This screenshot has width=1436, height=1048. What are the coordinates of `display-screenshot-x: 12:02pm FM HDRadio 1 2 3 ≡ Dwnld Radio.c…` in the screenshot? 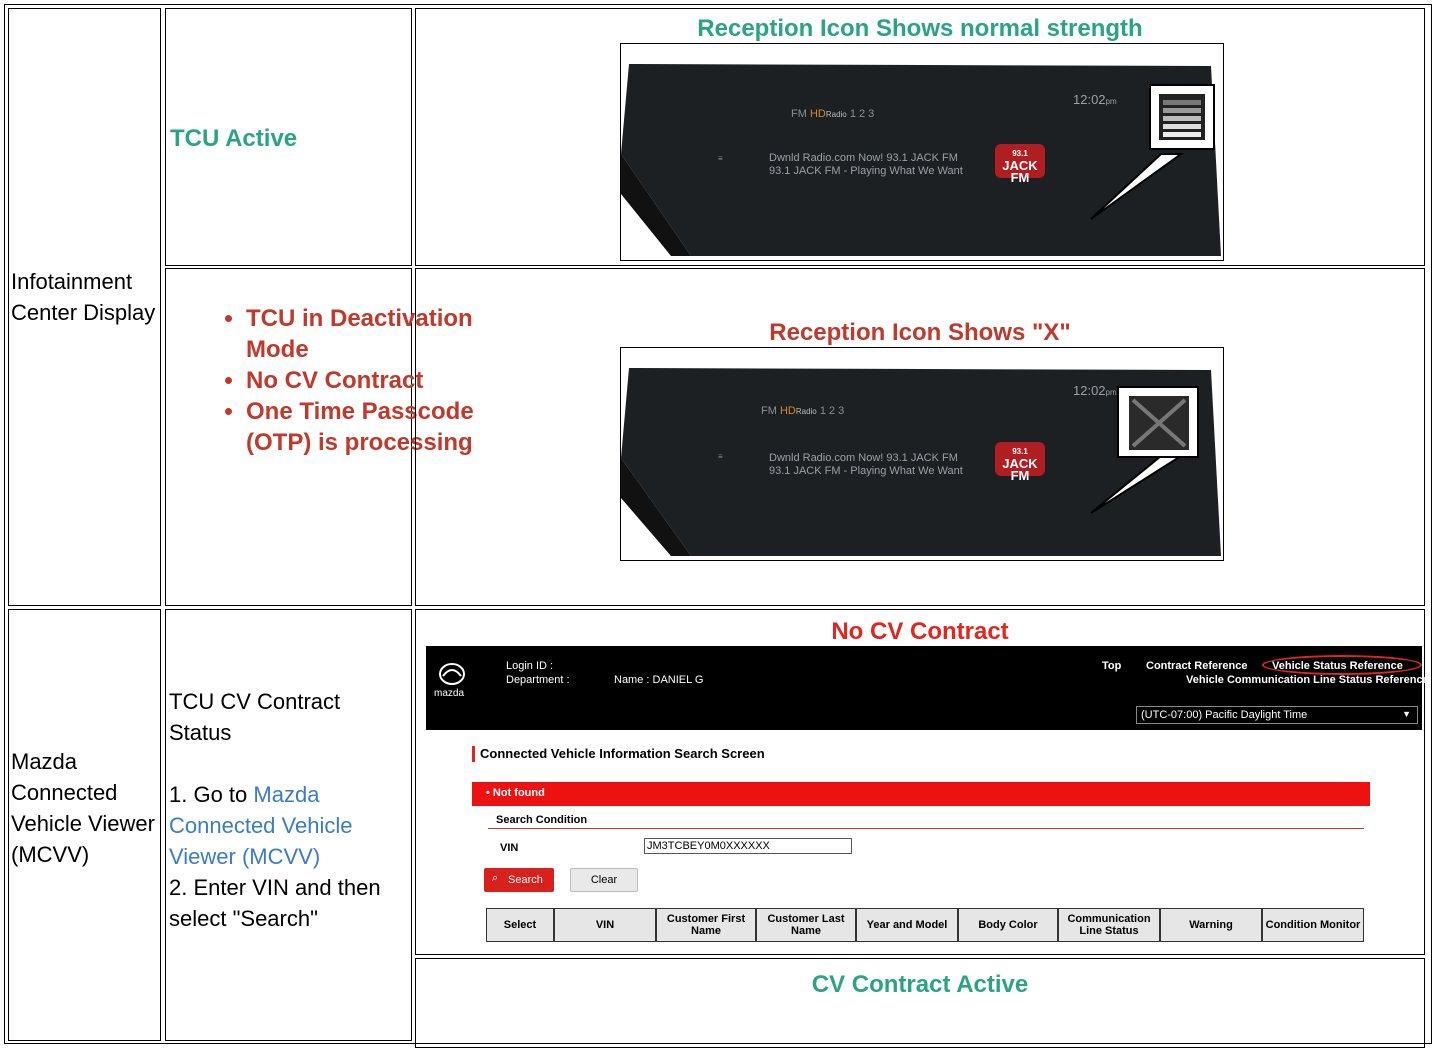 It's located at (922, 454).